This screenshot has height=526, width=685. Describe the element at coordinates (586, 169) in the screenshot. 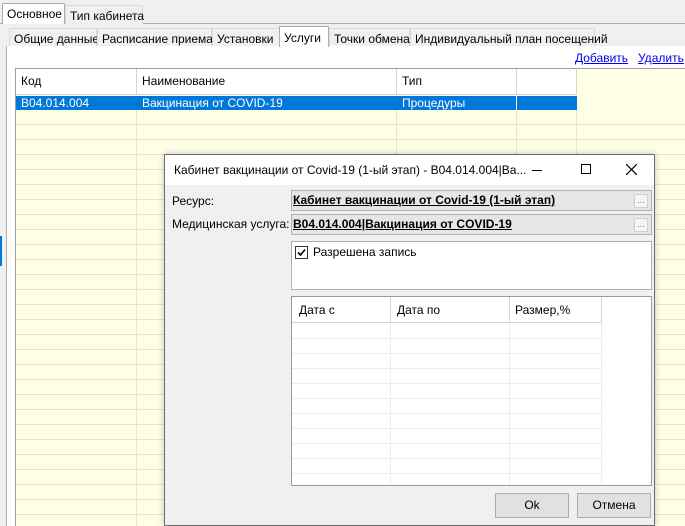

I see `maximize-icon` at that location.